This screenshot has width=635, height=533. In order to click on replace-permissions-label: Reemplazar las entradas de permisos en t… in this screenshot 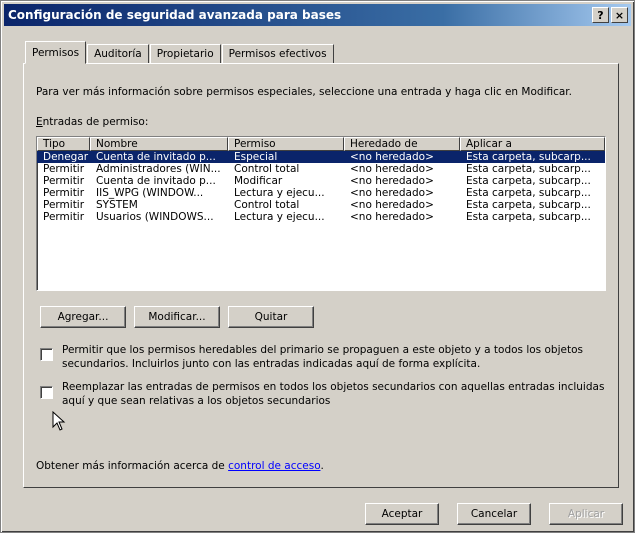, I will do `click(339, 394)`.